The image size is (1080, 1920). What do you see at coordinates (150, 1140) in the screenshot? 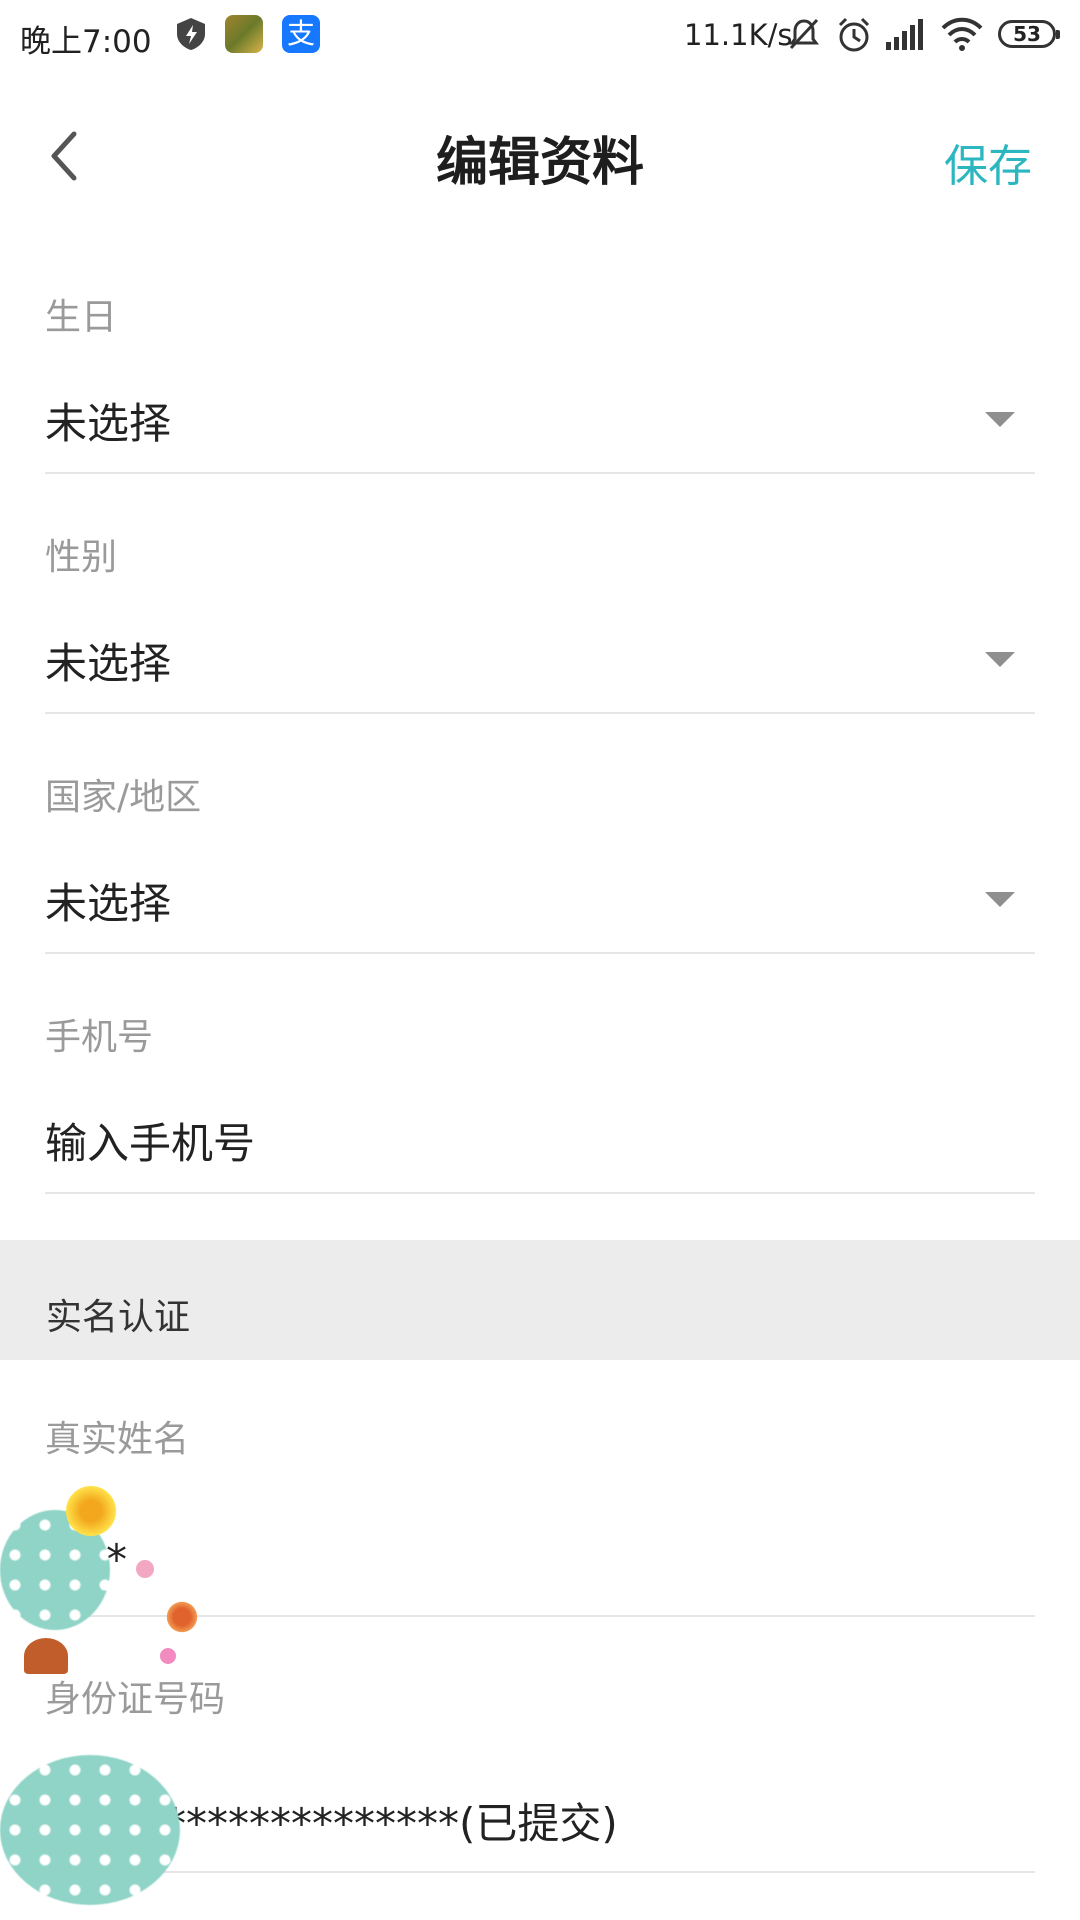
I see `phone-input: 输入手机号` at bounding box center [150, 1140].